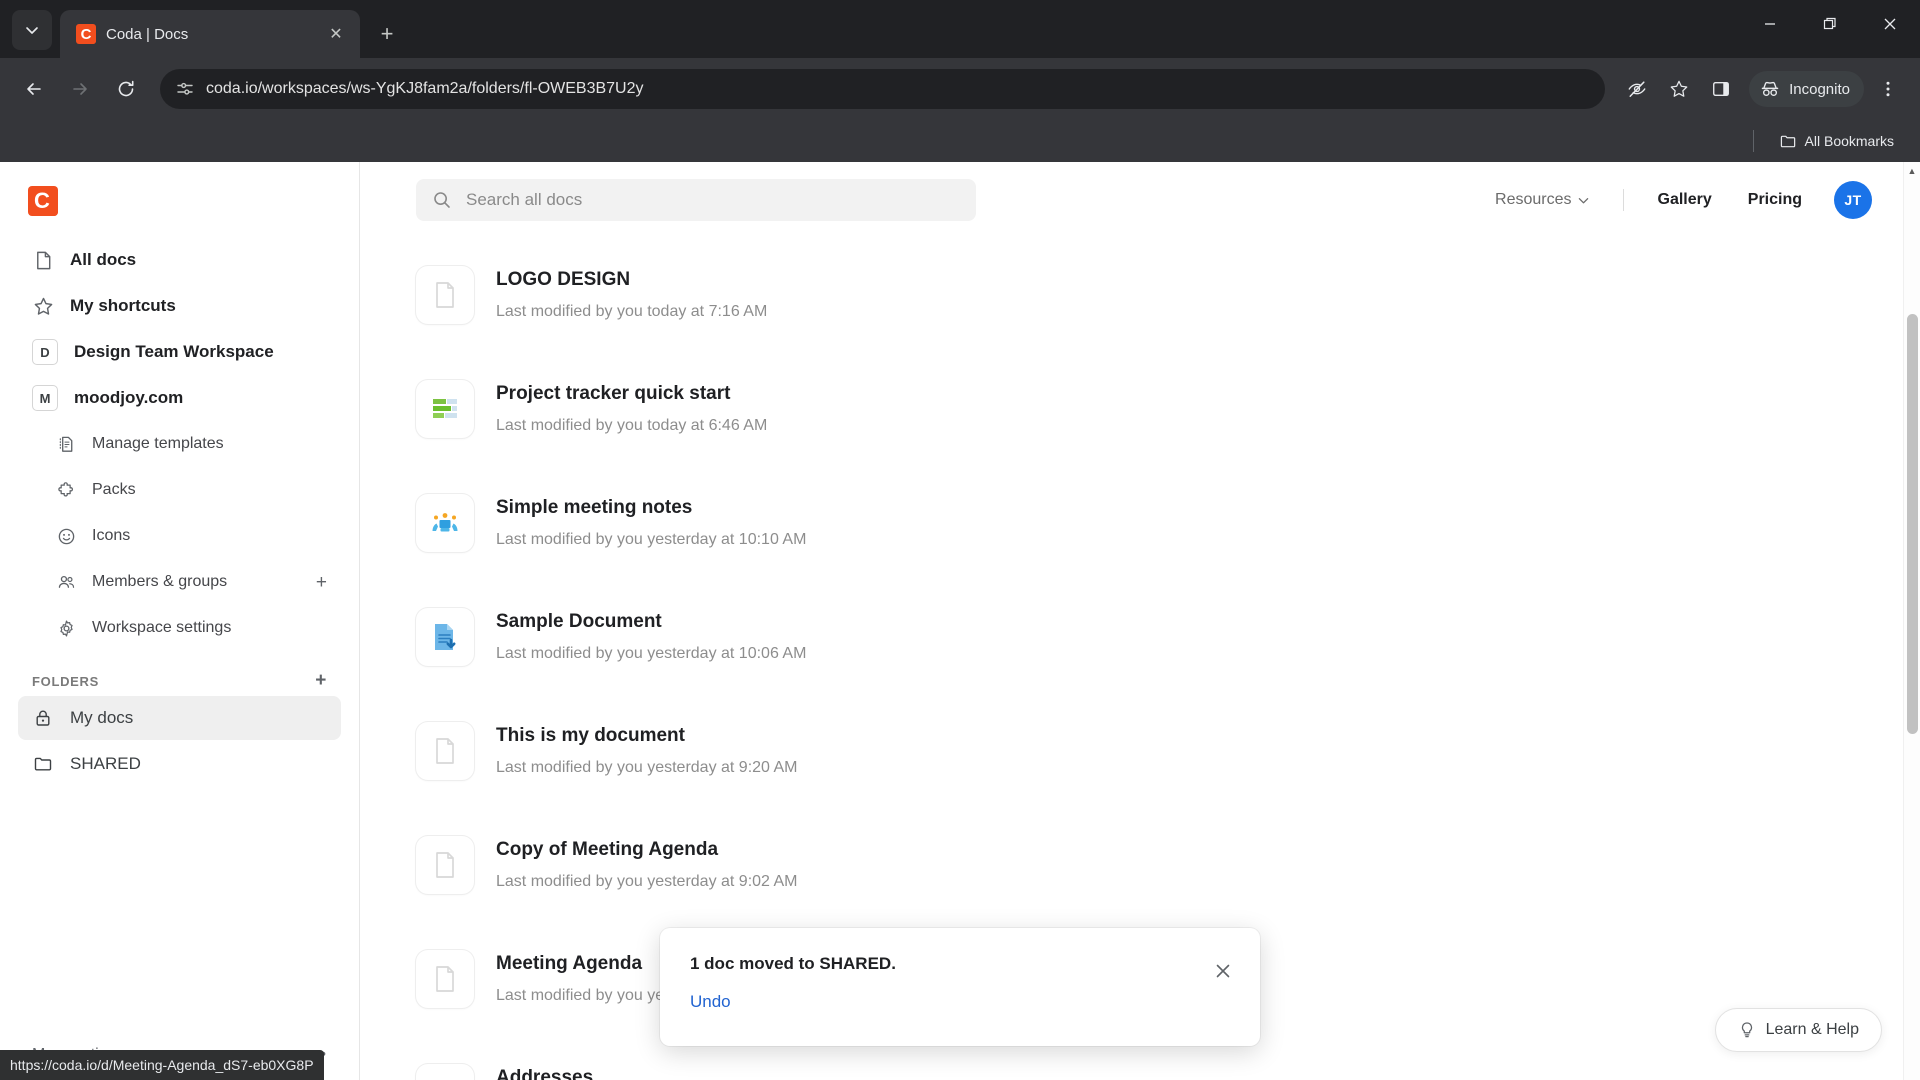 The image size is (1920, 1080). I want to click on bookmark-star-button, so click(1679, 89).